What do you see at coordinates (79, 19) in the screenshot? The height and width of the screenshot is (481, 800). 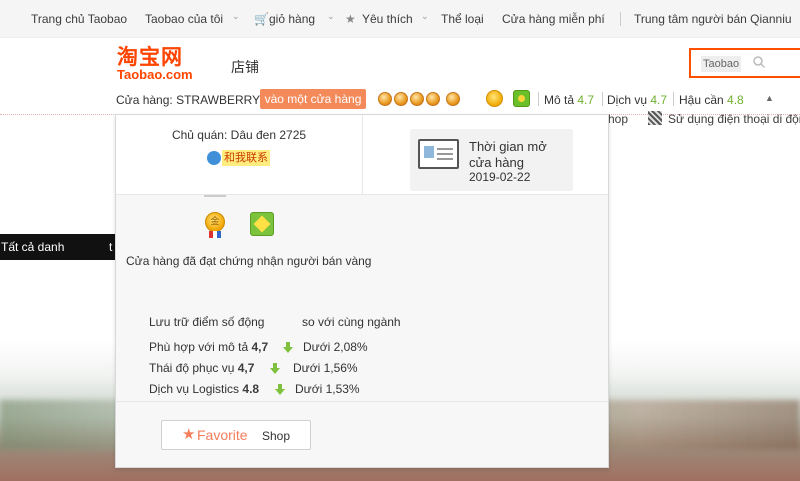 I see `nav-home-link: Trang chủ Taobao` at bounding box center [79, 19].